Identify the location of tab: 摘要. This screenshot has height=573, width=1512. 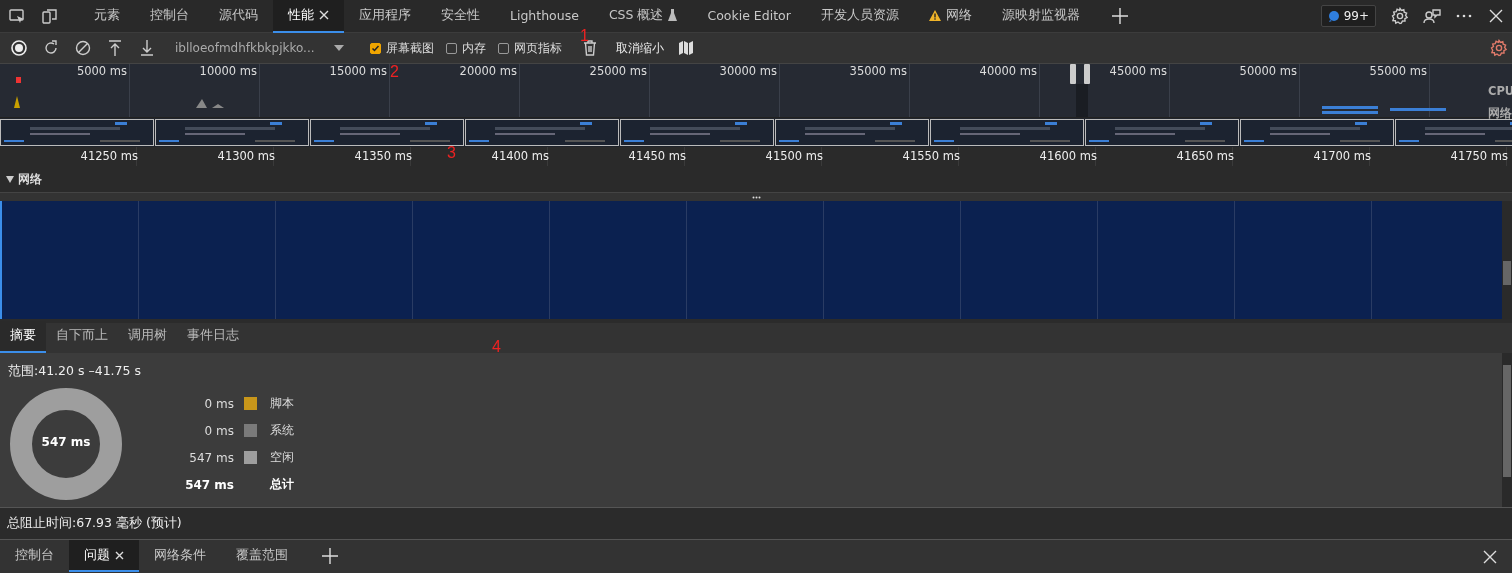
(23, 337).